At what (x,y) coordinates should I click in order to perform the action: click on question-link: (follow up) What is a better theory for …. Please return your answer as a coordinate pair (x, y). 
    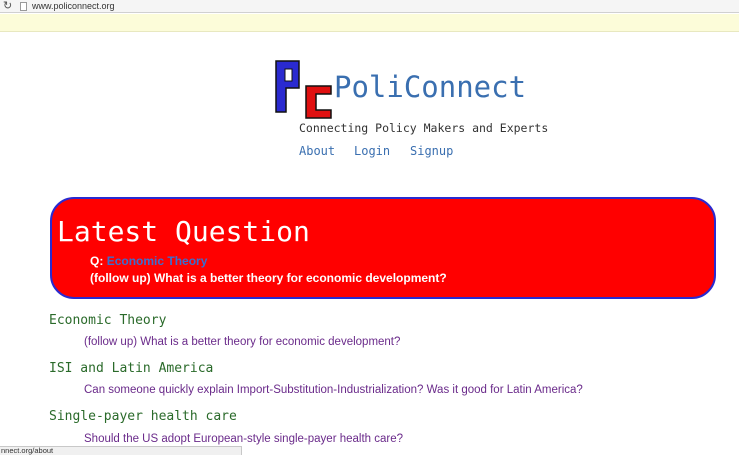
    Looking at the image, I should click on (242, 342).